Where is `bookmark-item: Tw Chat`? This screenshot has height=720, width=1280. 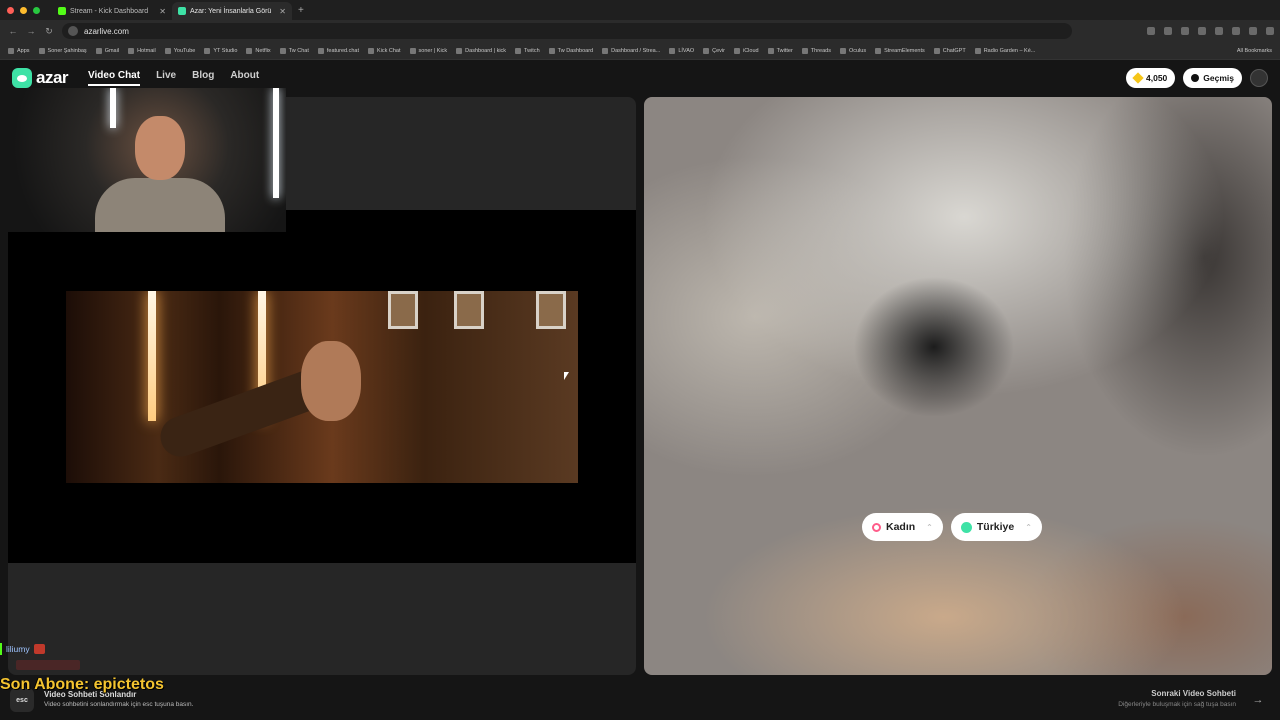
bookmark-item: Tw Chat is located at coordinates (294, 50).